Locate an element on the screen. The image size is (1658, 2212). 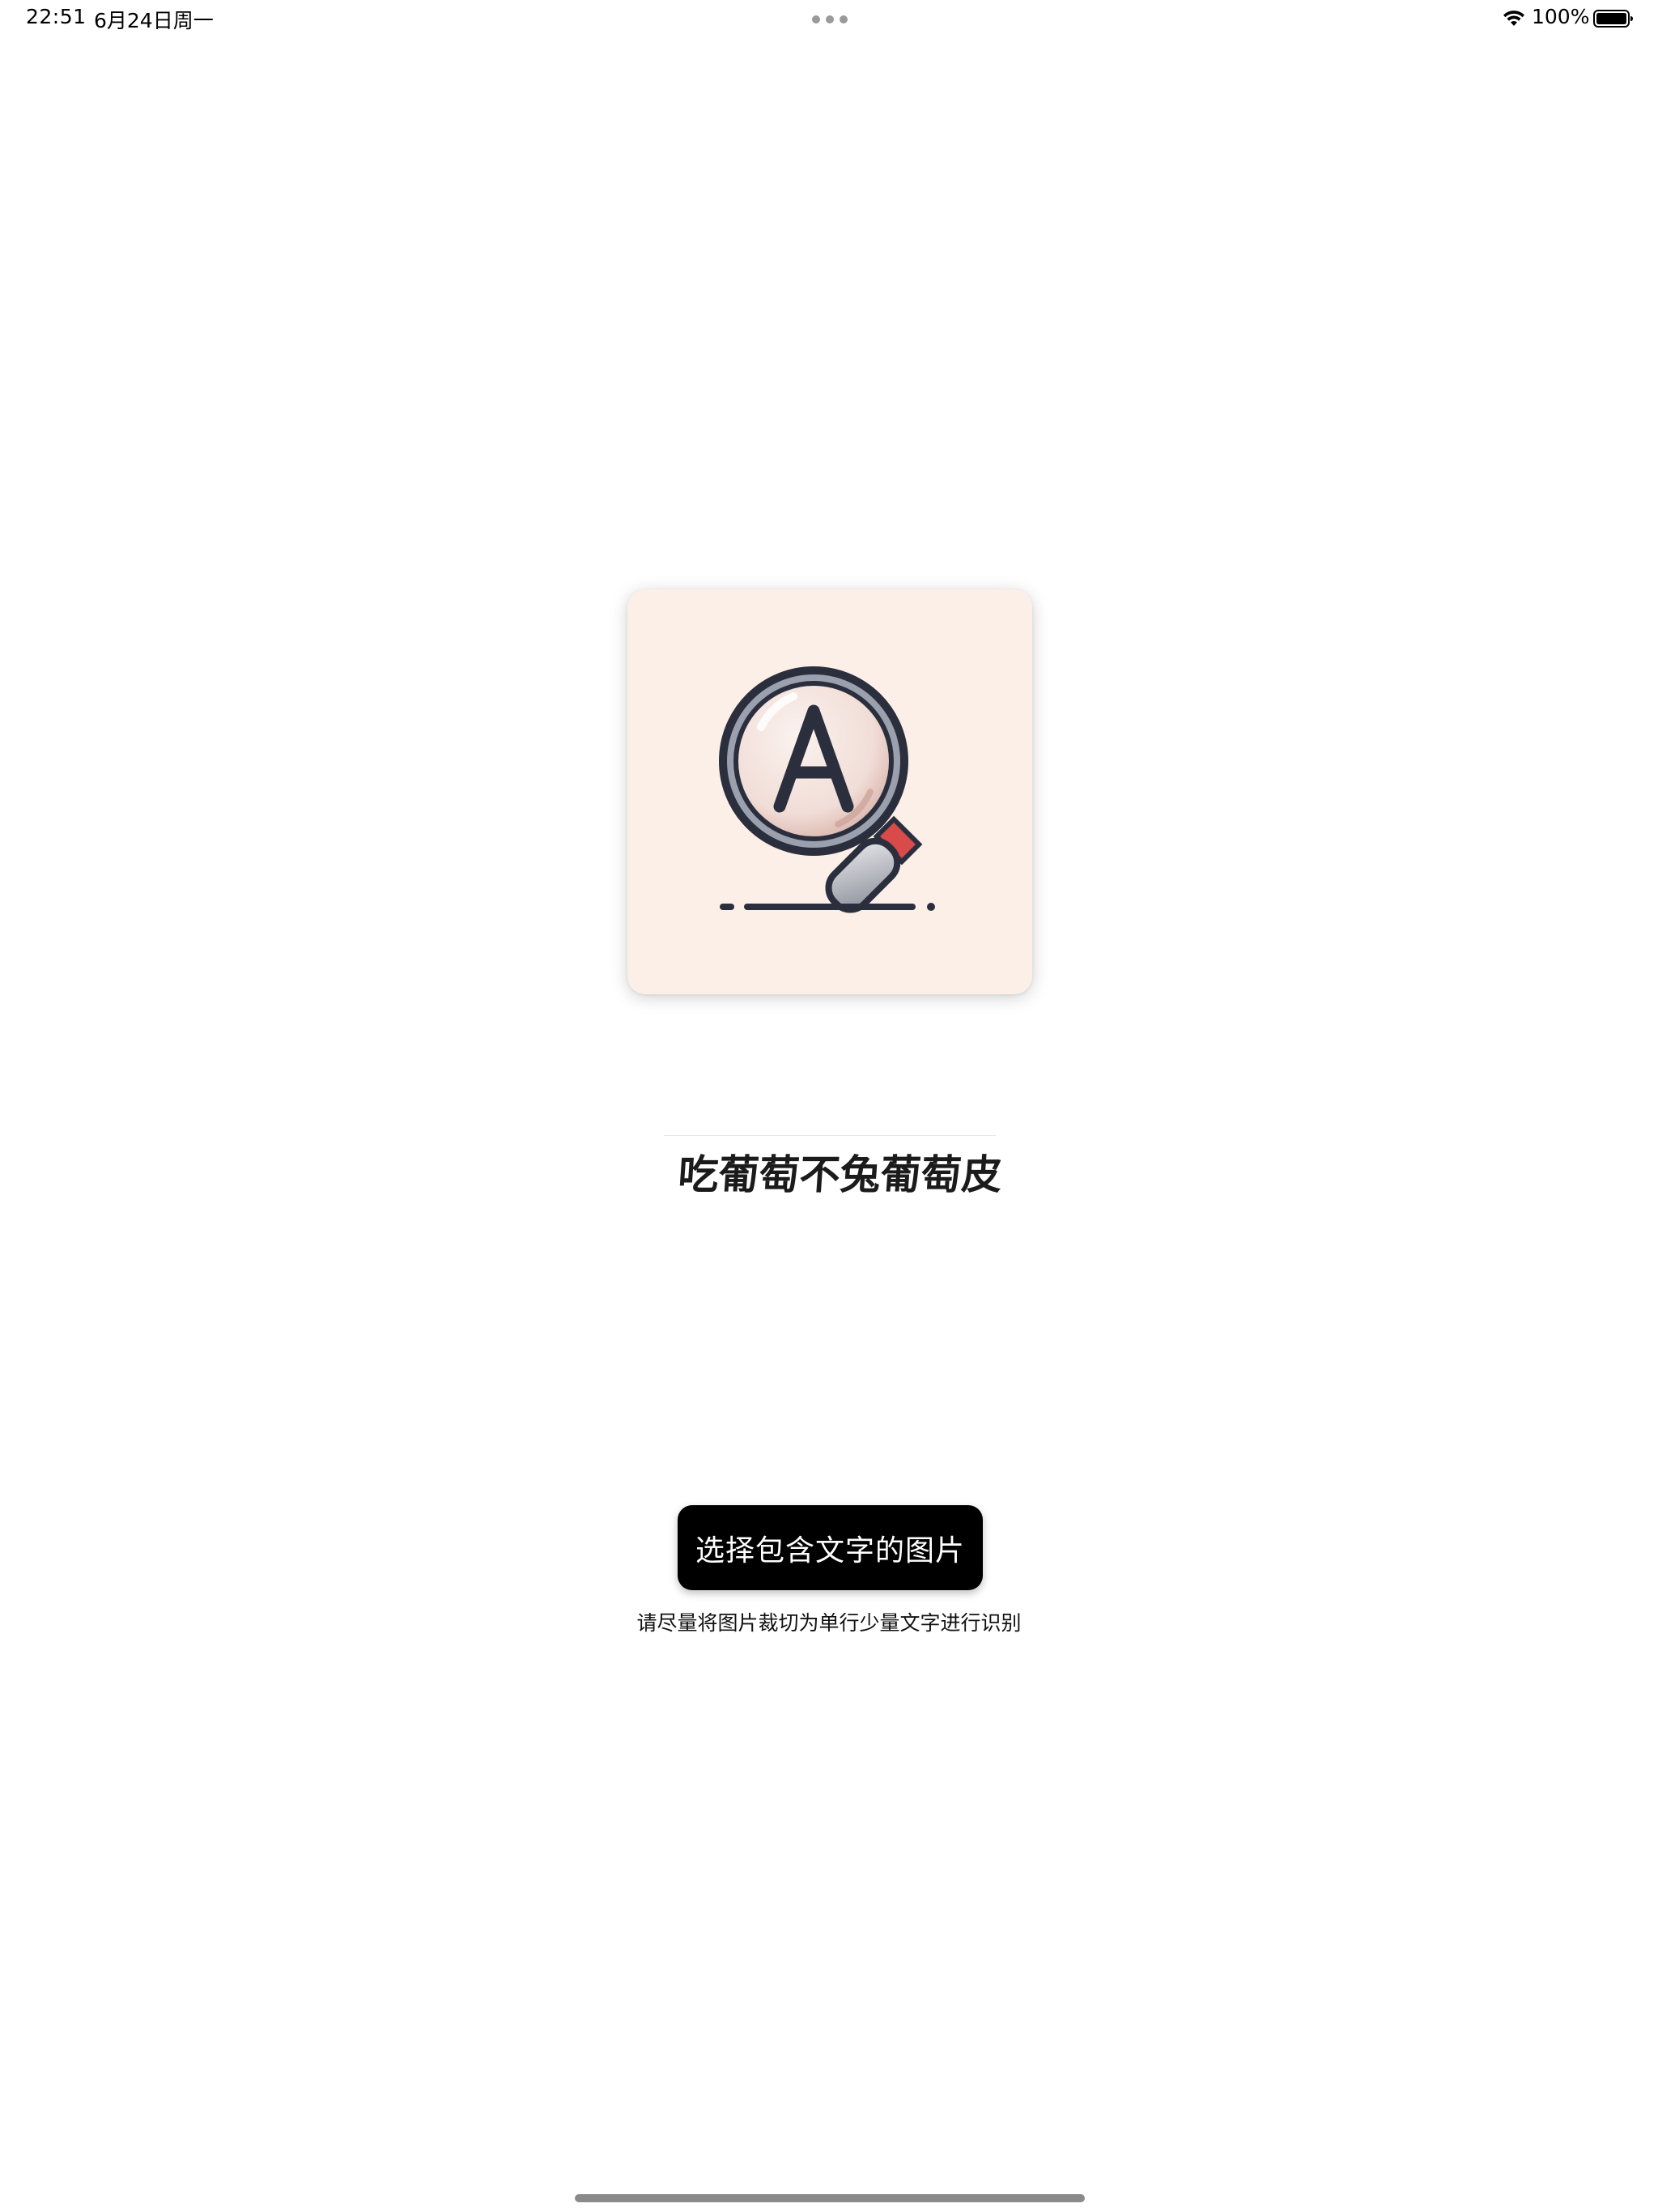
hint-text: 请尽量将图片裁切为单行少量文字进行识别 is located at coordinates (829, 1623).